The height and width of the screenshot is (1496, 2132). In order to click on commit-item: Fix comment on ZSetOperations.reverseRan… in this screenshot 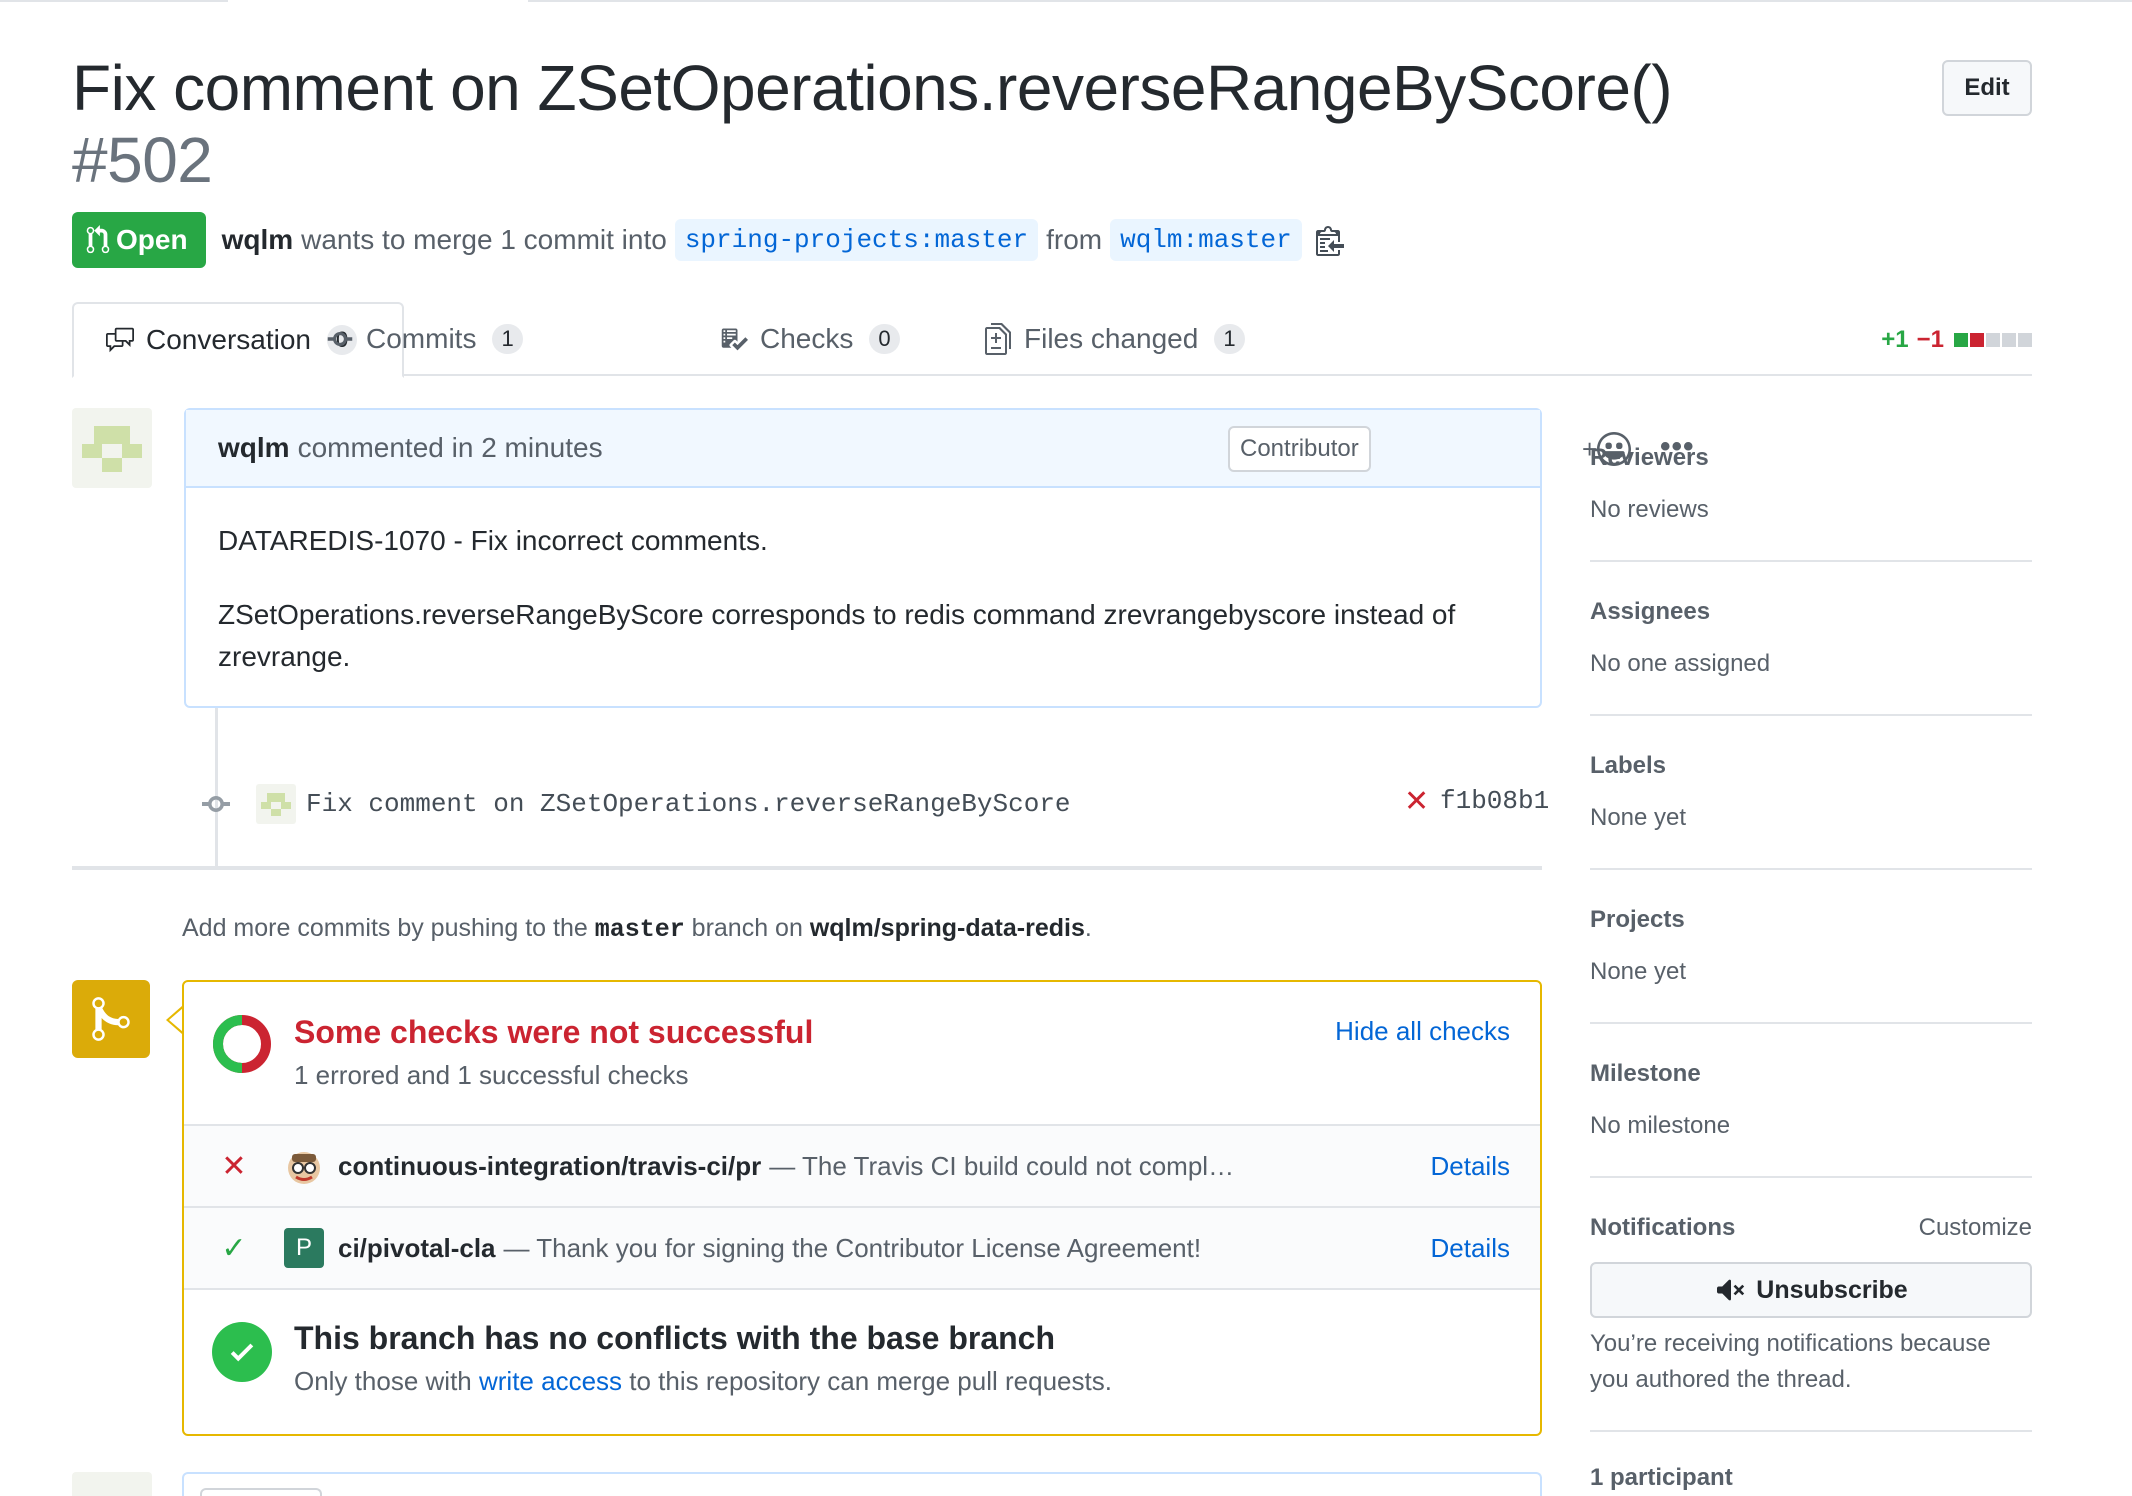, I will do `click(871, 804)`.